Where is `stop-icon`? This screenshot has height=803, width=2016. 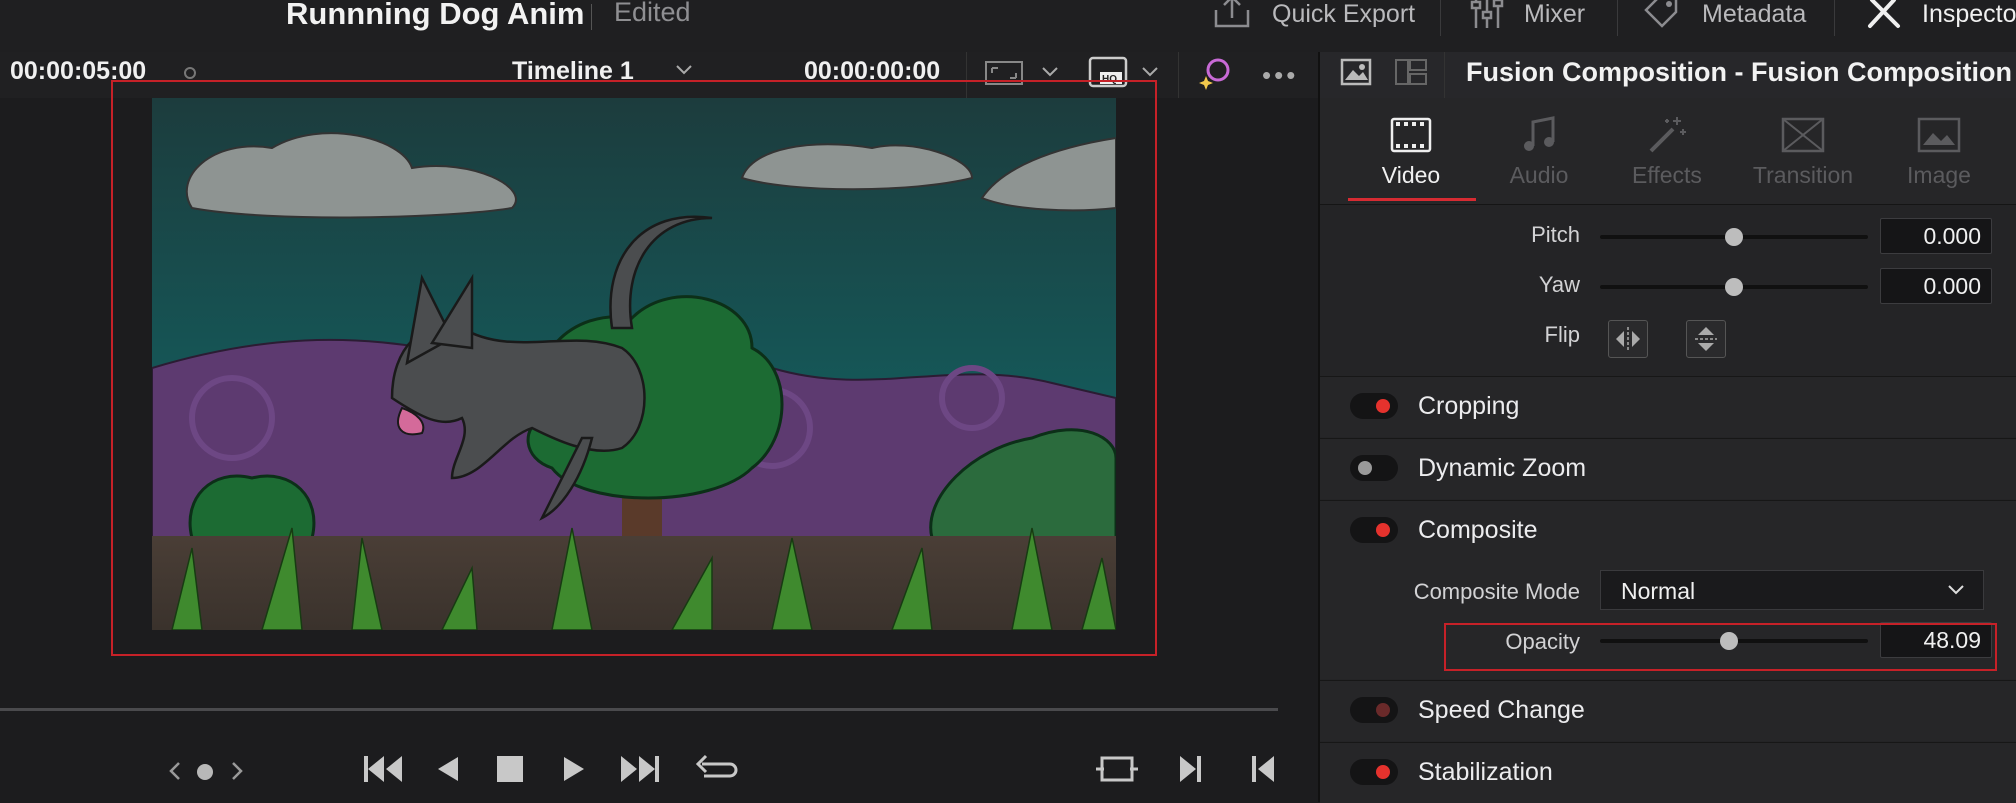
stop-icon is located at coordinates (510, 769).